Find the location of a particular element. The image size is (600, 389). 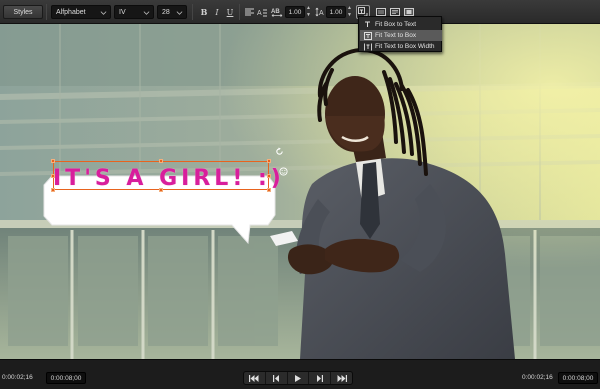

font-family-select: Alfphabet is located at coordinates (81, 12).